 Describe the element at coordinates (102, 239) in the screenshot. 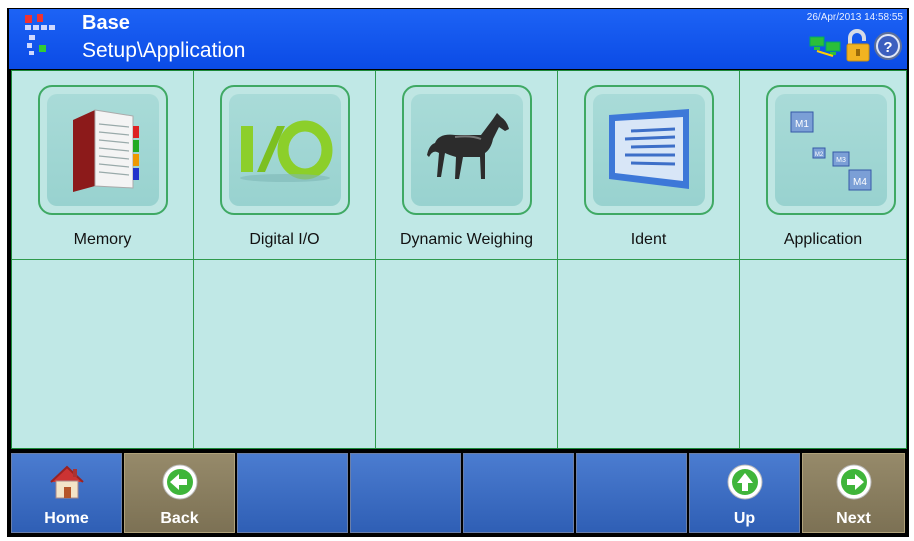

I see `grid-item-label: Memory` at that location.